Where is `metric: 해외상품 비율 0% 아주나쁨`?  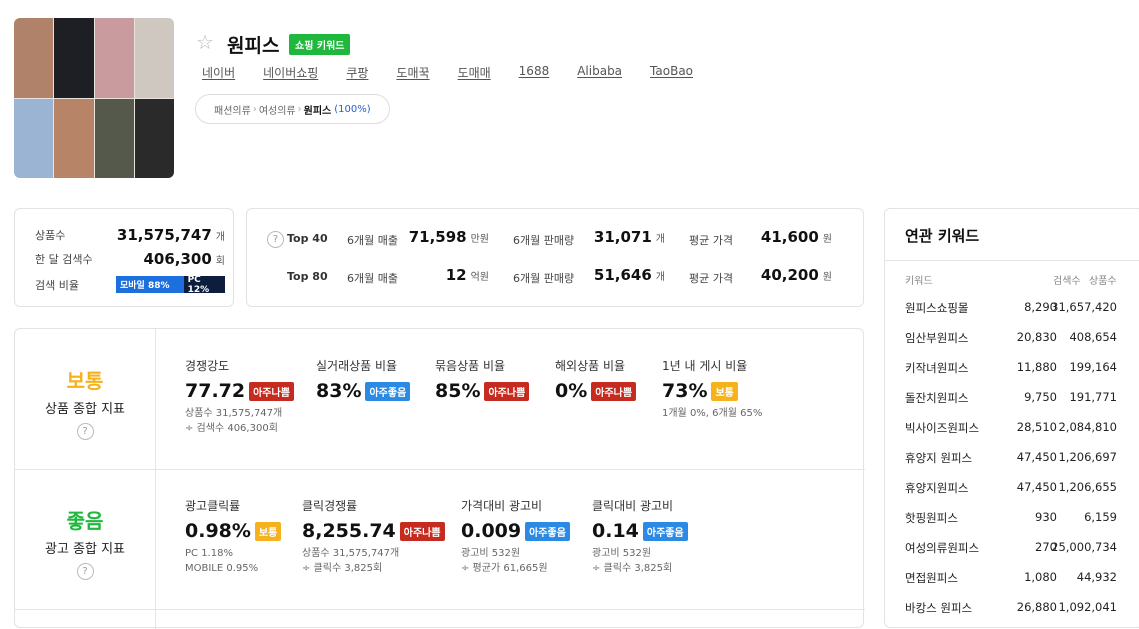 metric: 해외상품 비율 0% 아주나쁨 is located at coordinates (596, 381).